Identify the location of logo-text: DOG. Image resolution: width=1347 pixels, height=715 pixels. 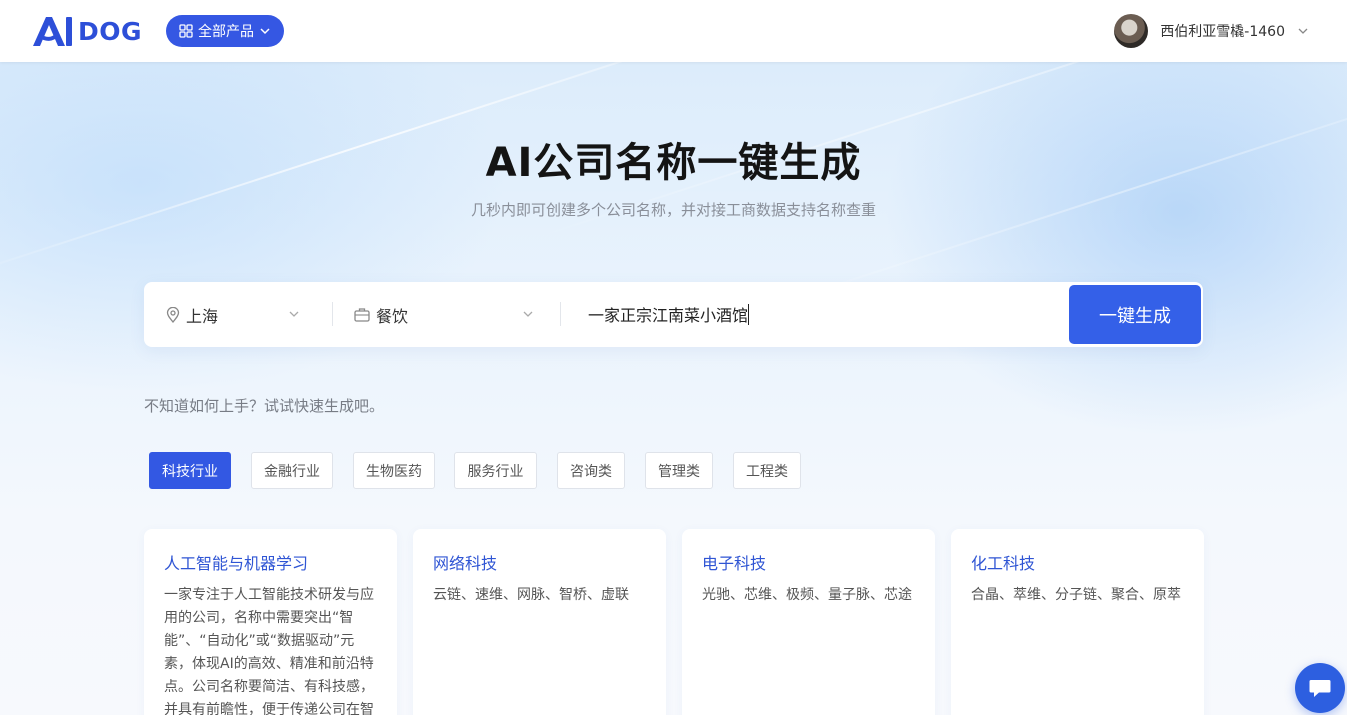
(110, 31).